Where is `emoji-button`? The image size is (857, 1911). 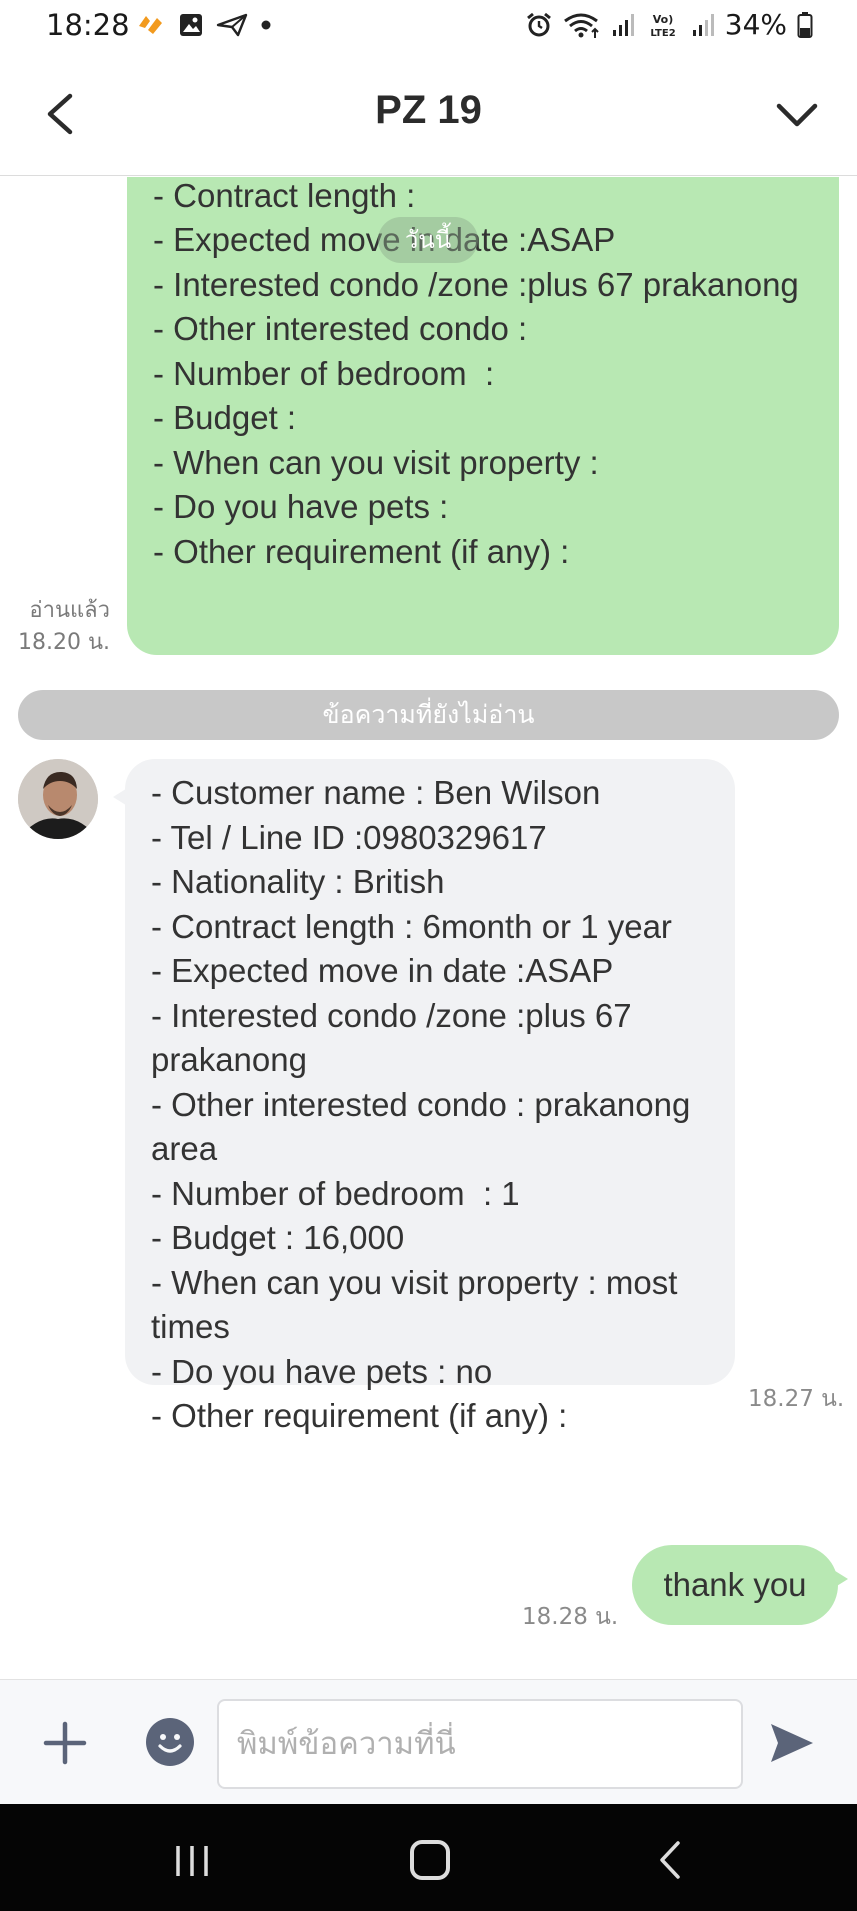
emoji-button is located at coordinates (170, 1742).